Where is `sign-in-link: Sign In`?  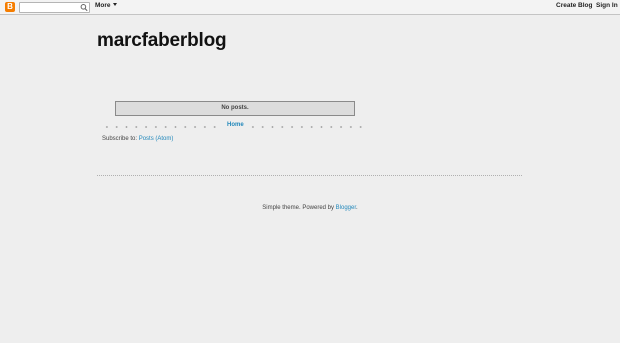 sign-in-link: Sign In is located at coordinates (607, 5).